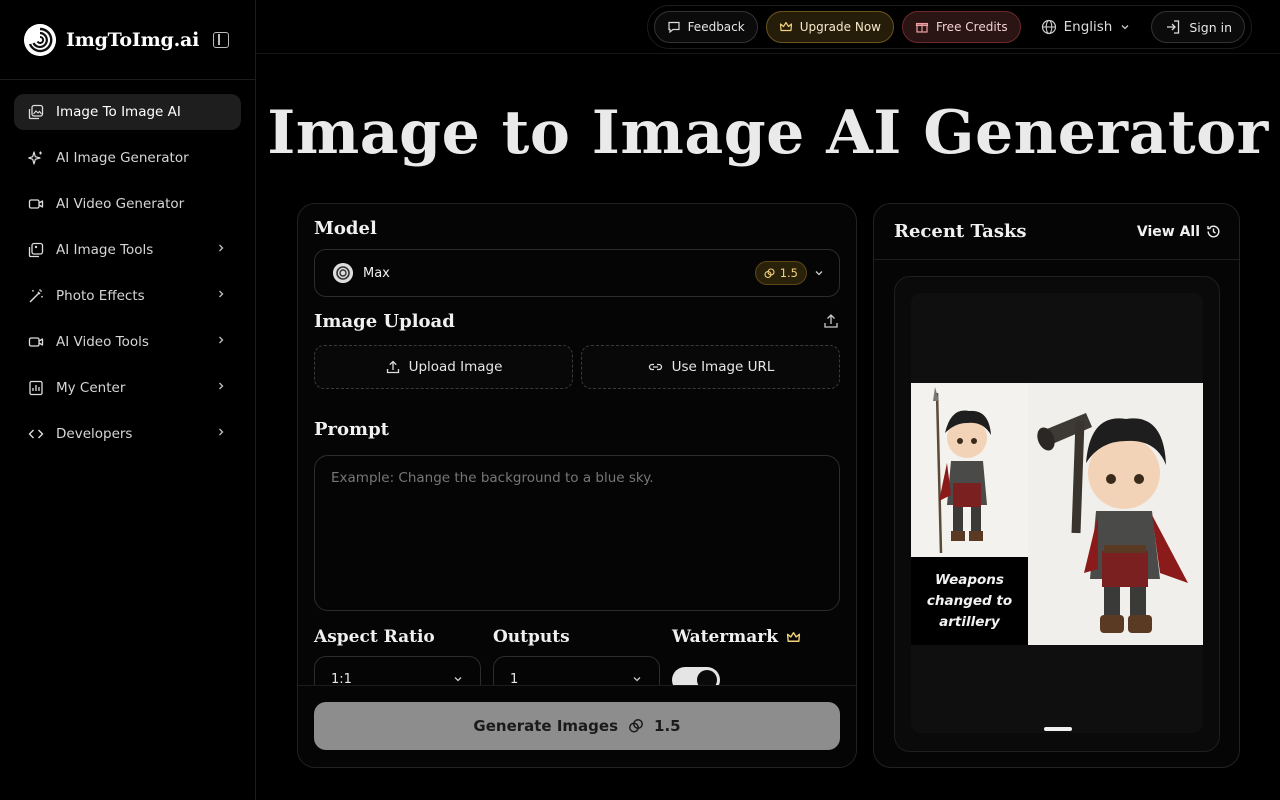 This screenshot has height=800, width=1280. What do you see at coordinates (392, 367) in the screenshot?
I see `upload-icon` at bounding box center [392, 367].